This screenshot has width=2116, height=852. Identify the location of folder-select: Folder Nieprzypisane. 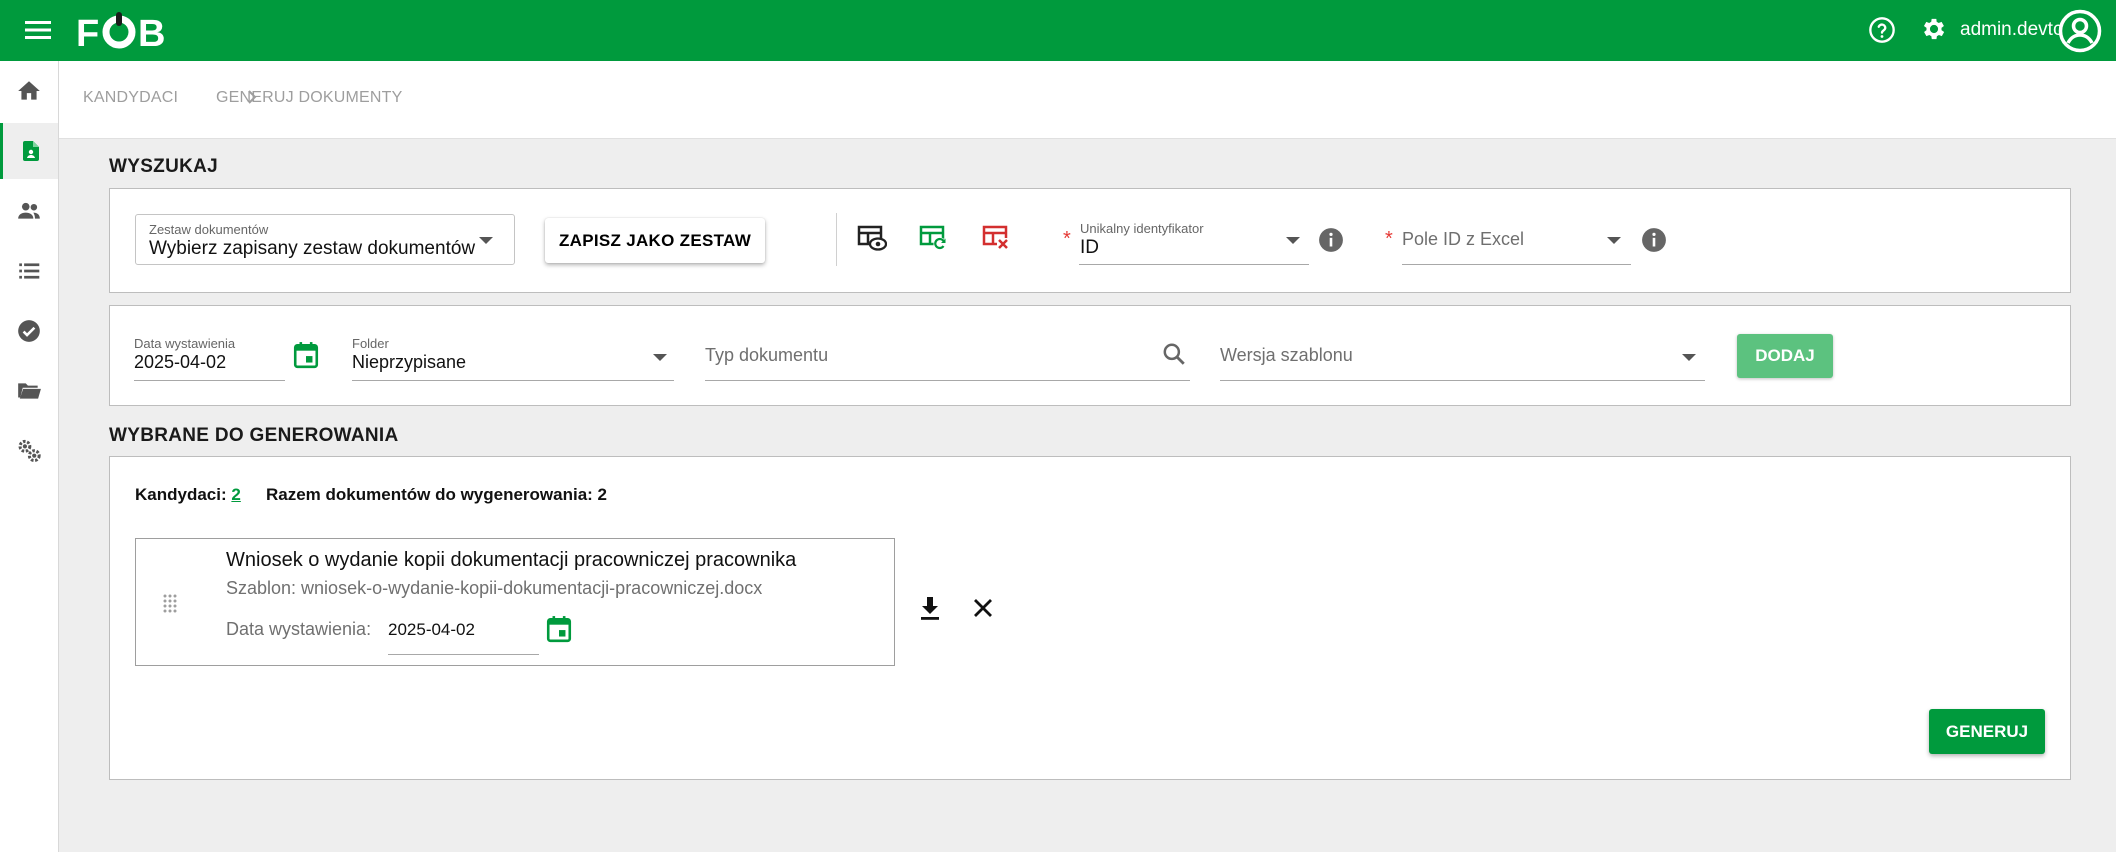
(513, 358).